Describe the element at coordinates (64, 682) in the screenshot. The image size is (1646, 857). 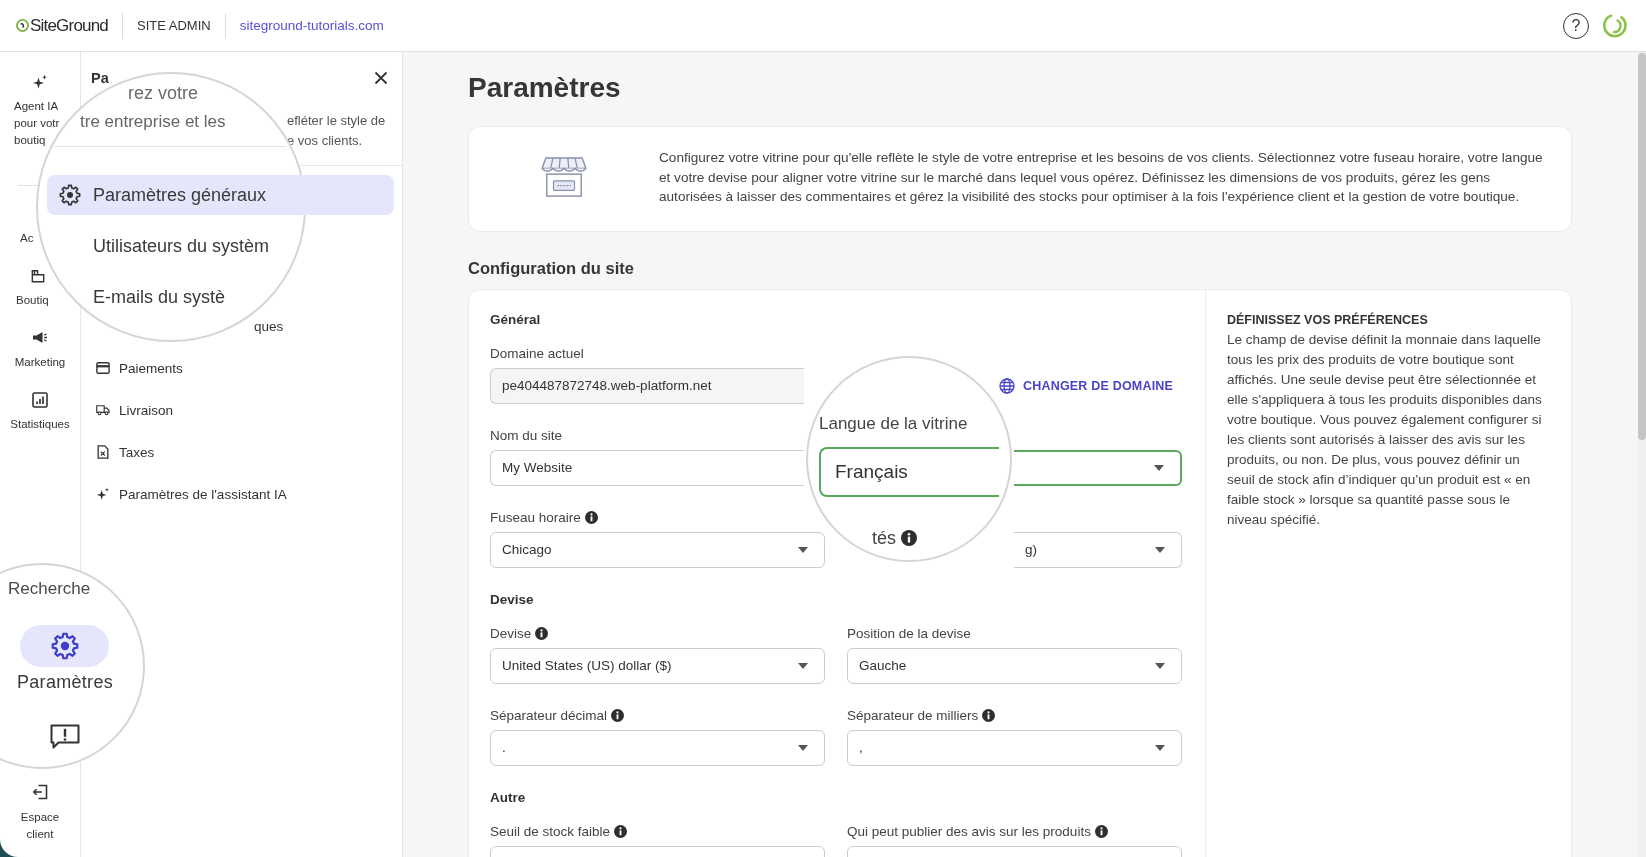
I see `nav-label: Paramètres` at that location.